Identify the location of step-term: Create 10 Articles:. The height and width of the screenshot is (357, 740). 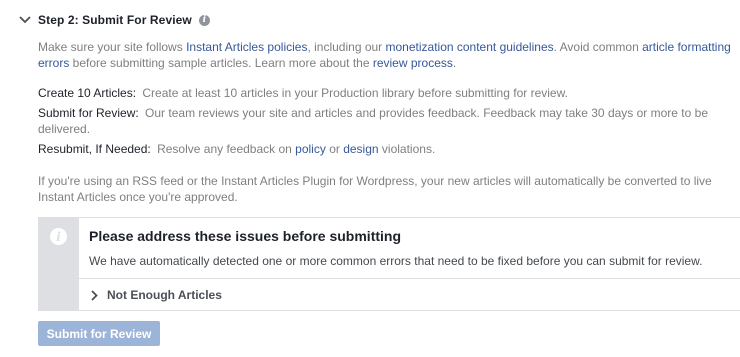
(87, 93).